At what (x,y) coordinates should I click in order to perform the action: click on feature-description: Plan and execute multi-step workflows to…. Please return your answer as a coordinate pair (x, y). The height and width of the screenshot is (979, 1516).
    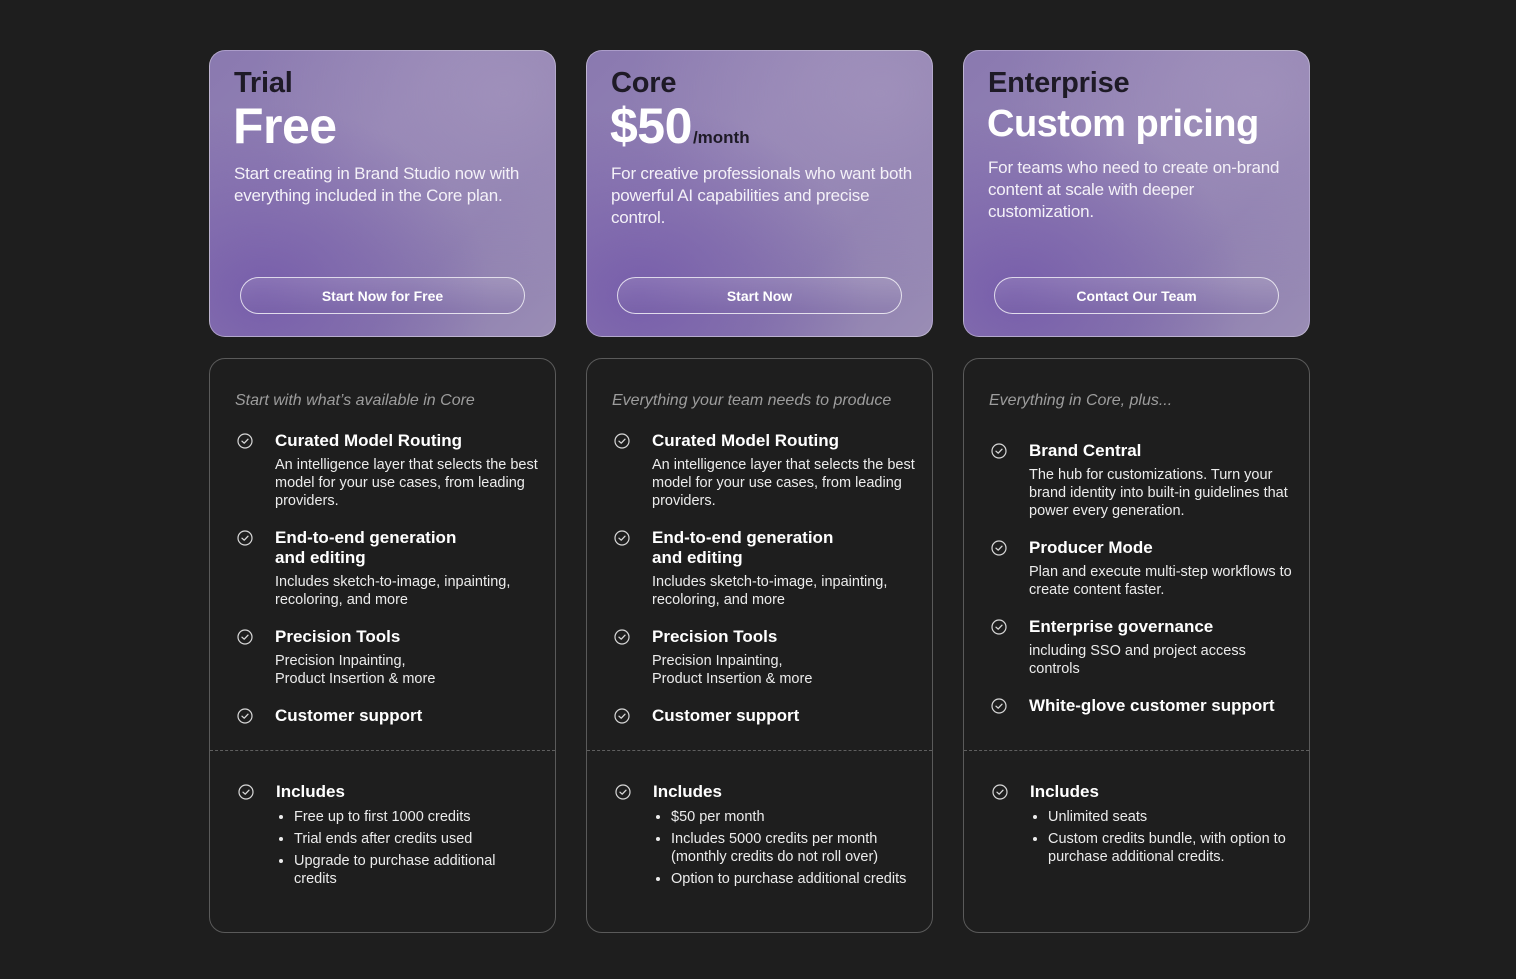
    Looking at the image, I should click on (1160, 581).